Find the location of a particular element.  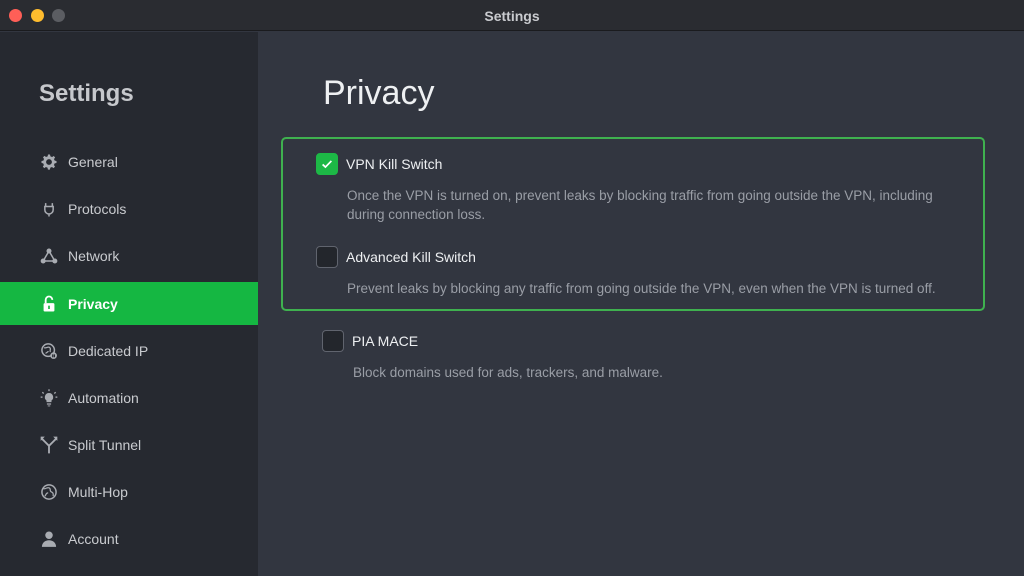

advanced-kill-switch-option: Advanced Kill Switch is located at coordinates (396, 257).